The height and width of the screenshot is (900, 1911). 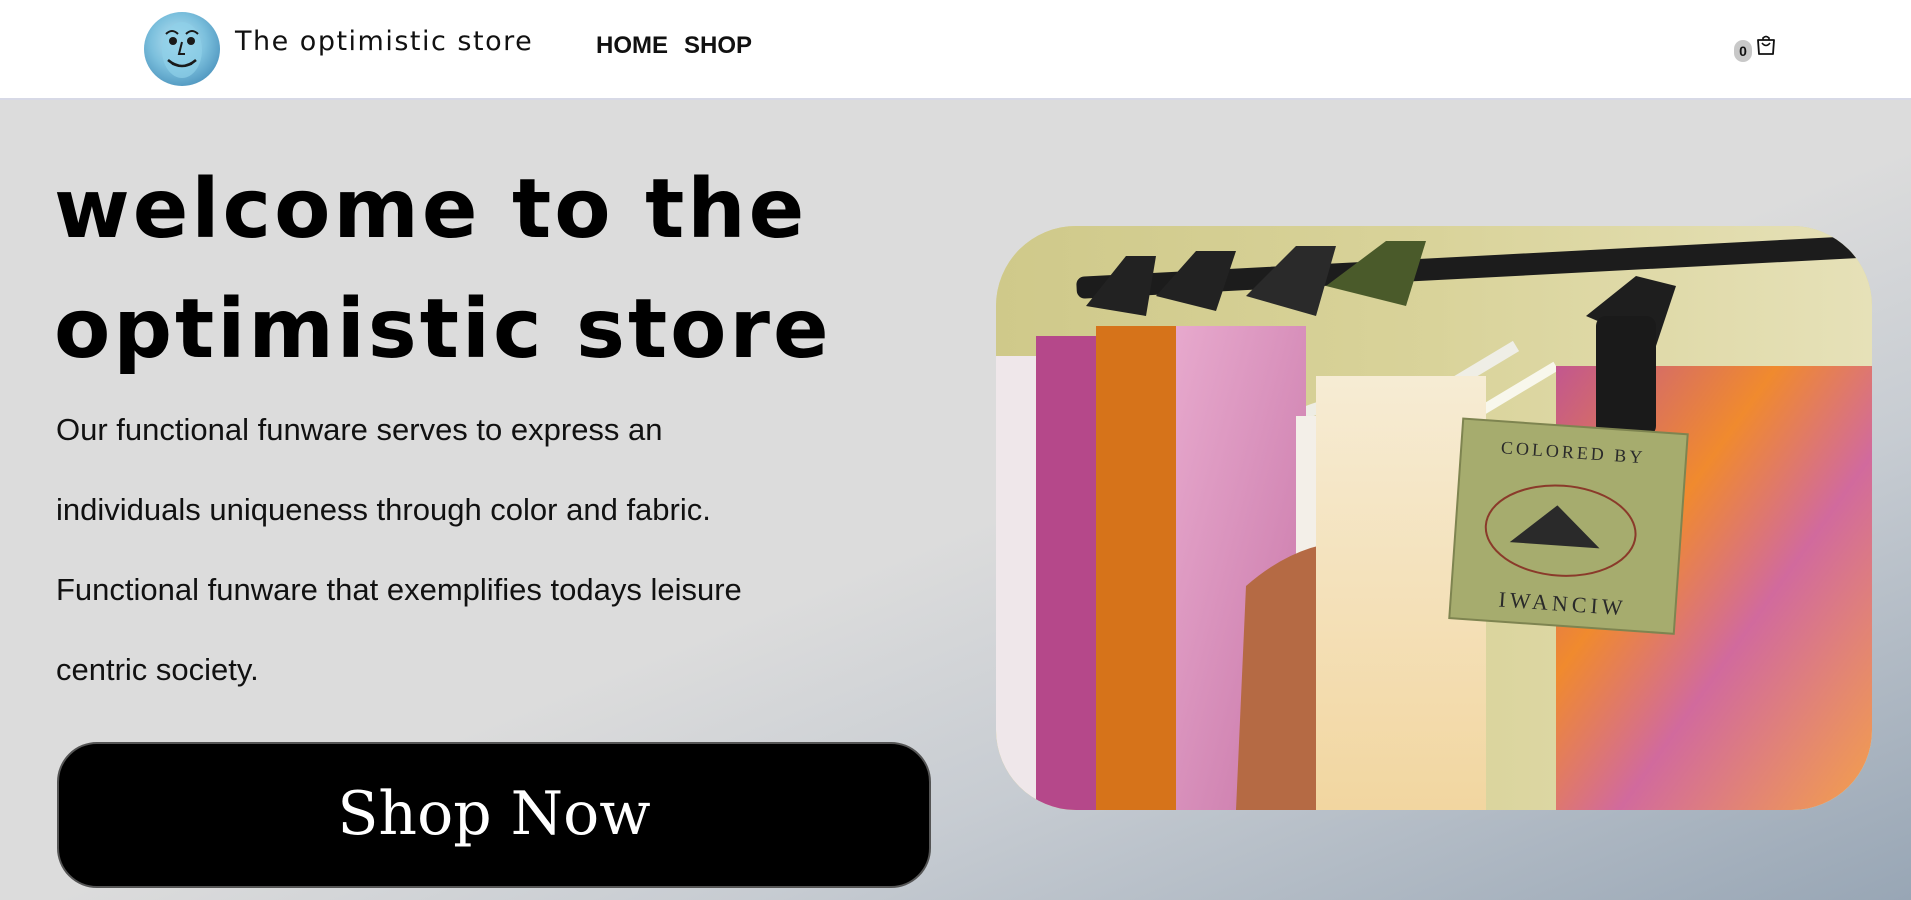 What do you see at coordinates (674, 46) in the screenshot?
I see `main-nav: HOME SHOP` at bounding box center [674, 46].